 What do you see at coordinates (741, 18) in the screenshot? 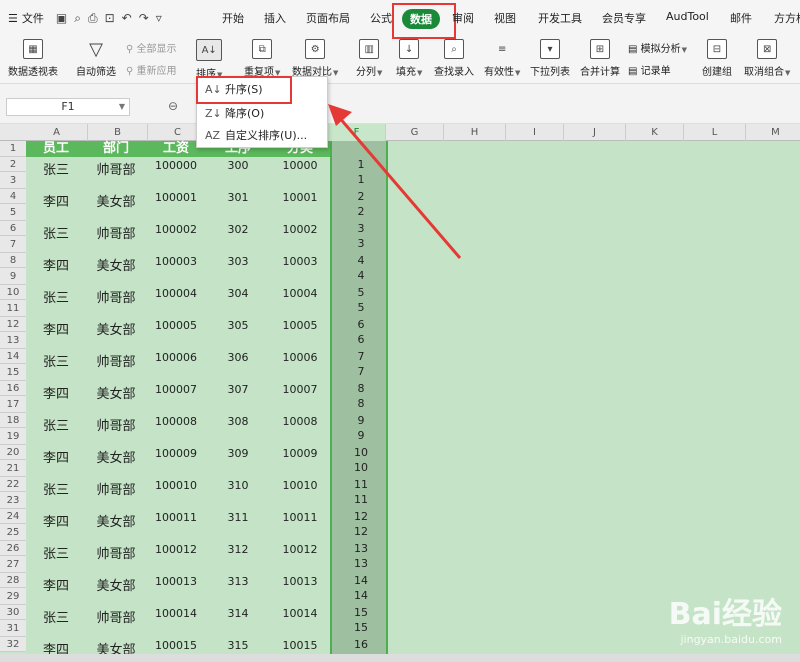
I see `tab-10: 邮件` at bounding box center [741, 18].